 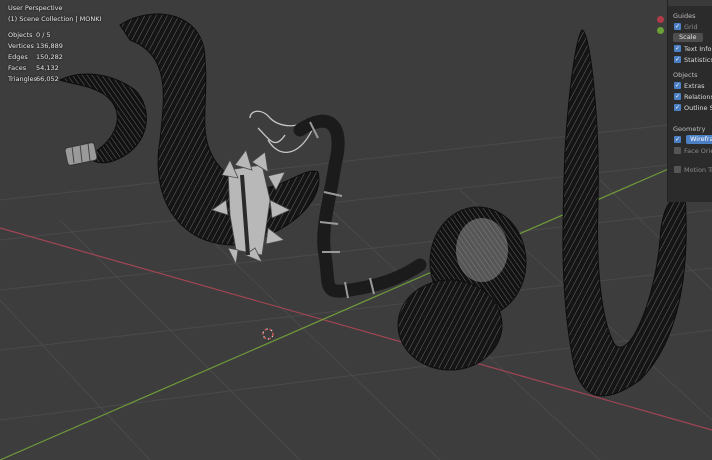 What do you see at coordinates (677, 59) in the screenshot?
I see `statistics-checkbox: ✓` at bounding box center [677, 59].